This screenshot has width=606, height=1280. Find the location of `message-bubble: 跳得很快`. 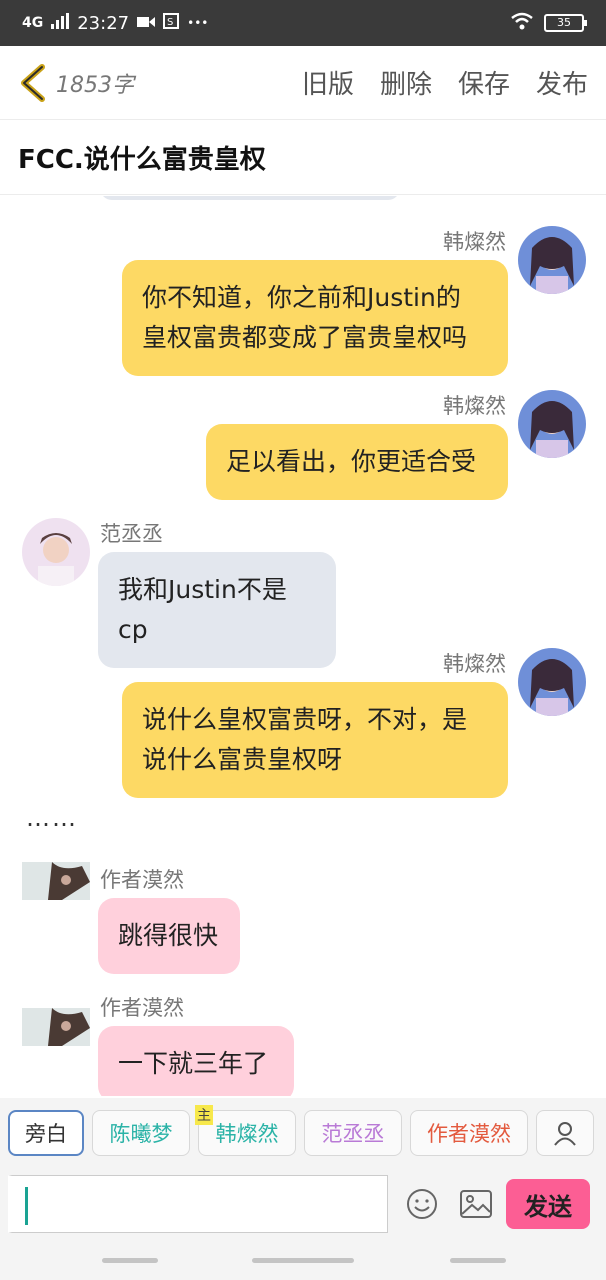

message-bubble: 跳得很快 is located at coordinates (169, 936).